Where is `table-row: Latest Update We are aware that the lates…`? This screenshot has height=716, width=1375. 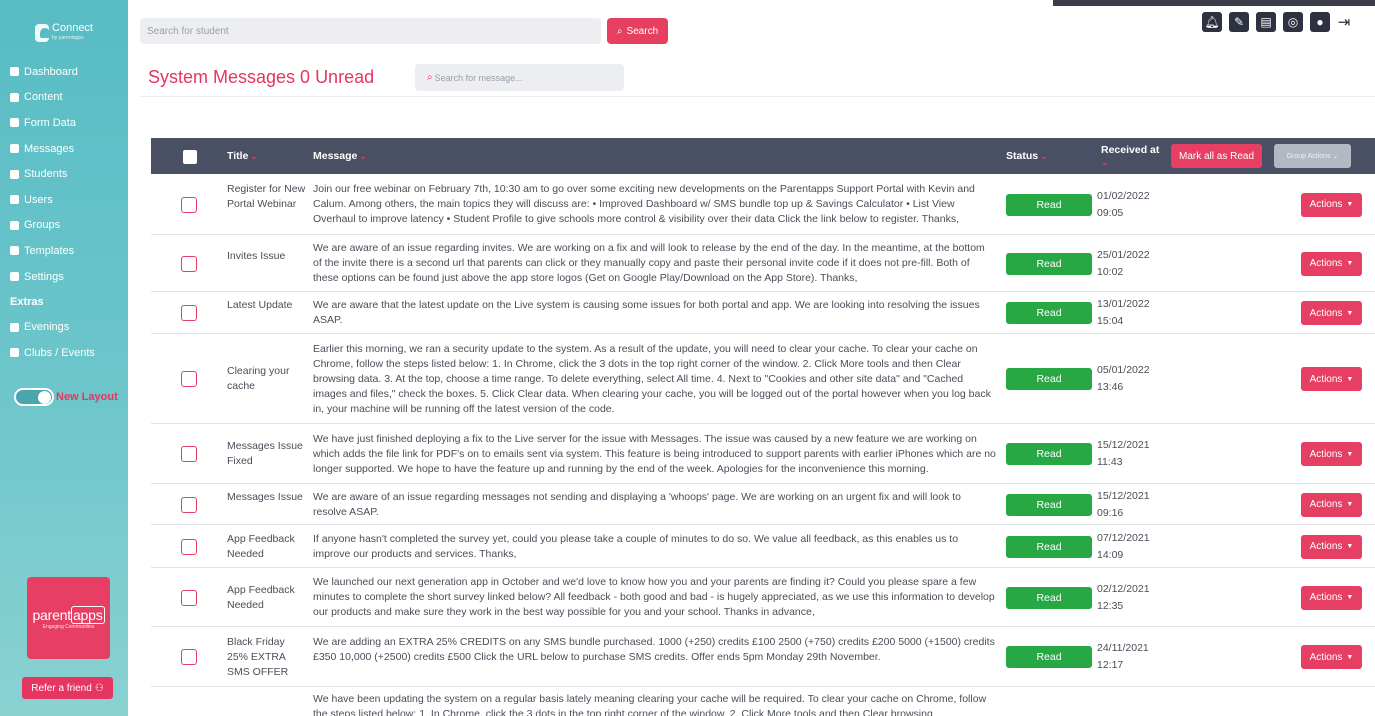 table-row: Latest Update We are aware that the lates… is located at coordinates (763, 313).